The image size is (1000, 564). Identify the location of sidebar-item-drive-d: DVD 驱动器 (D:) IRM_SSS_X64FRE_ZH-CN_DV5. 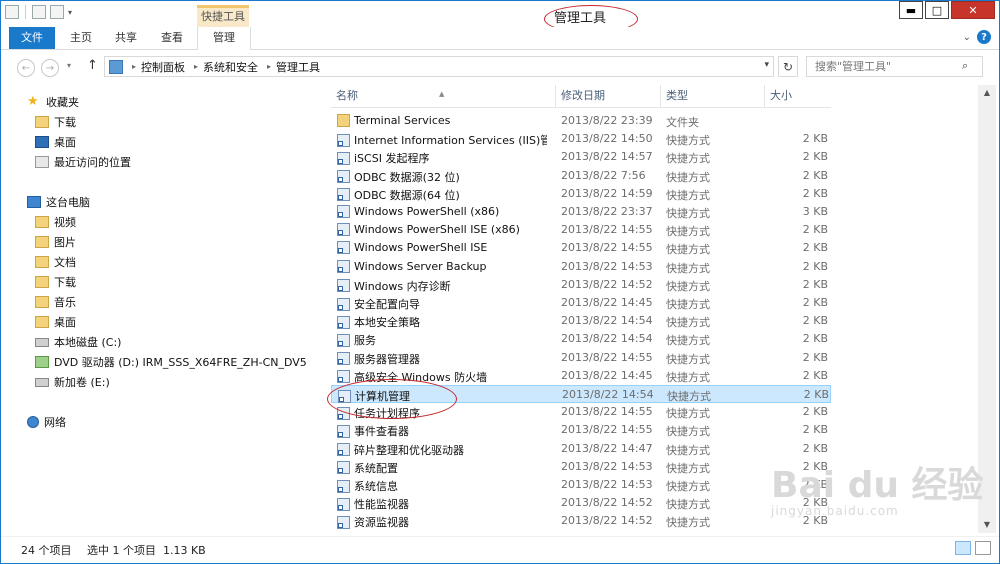
(171, 362).